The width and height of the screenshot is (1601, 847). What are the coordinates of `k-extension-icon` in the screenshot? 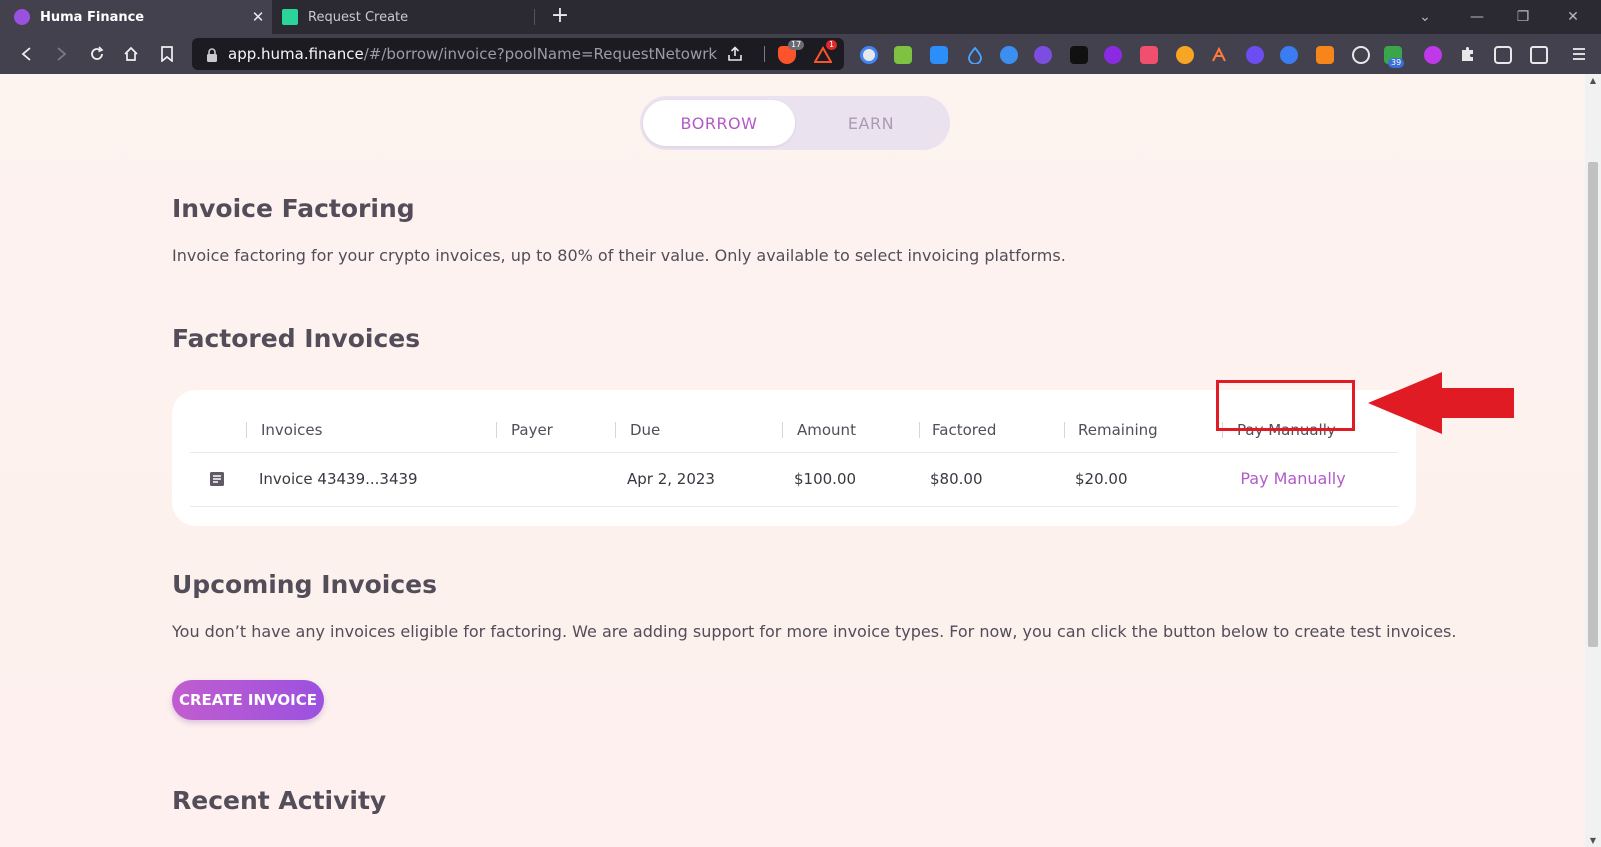 It's located at (939, 55).